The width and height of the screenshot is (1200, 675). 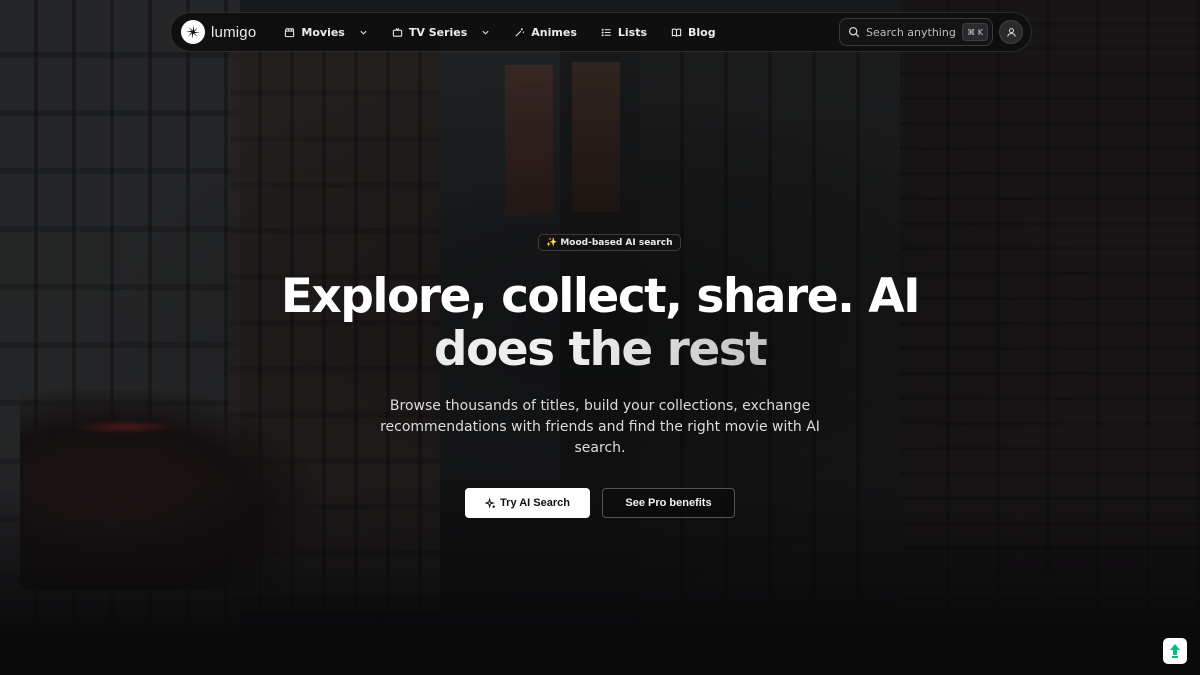 What do you see at coordinates (600, 296) in the screenshot?
I see `hero-headline-line1: Explore, collect, share. AI` at bounding box center [600, 296].